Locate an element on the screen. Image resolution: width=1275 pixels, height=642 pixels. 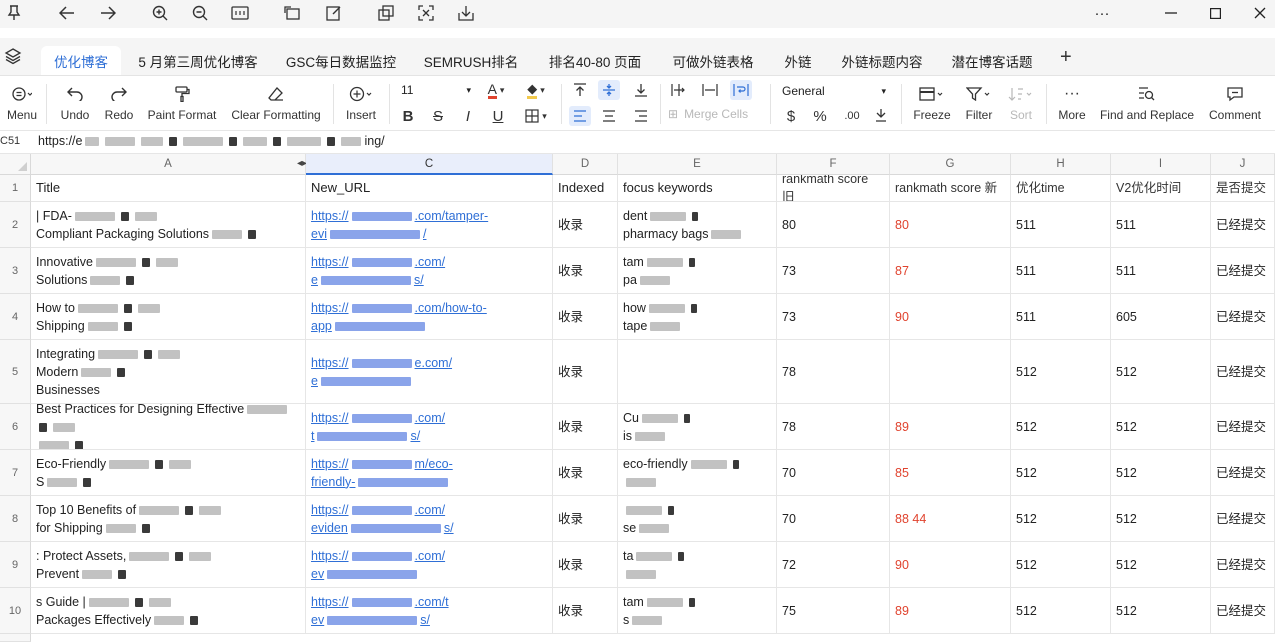
score-new-cell is located at coordinates (950, 372).